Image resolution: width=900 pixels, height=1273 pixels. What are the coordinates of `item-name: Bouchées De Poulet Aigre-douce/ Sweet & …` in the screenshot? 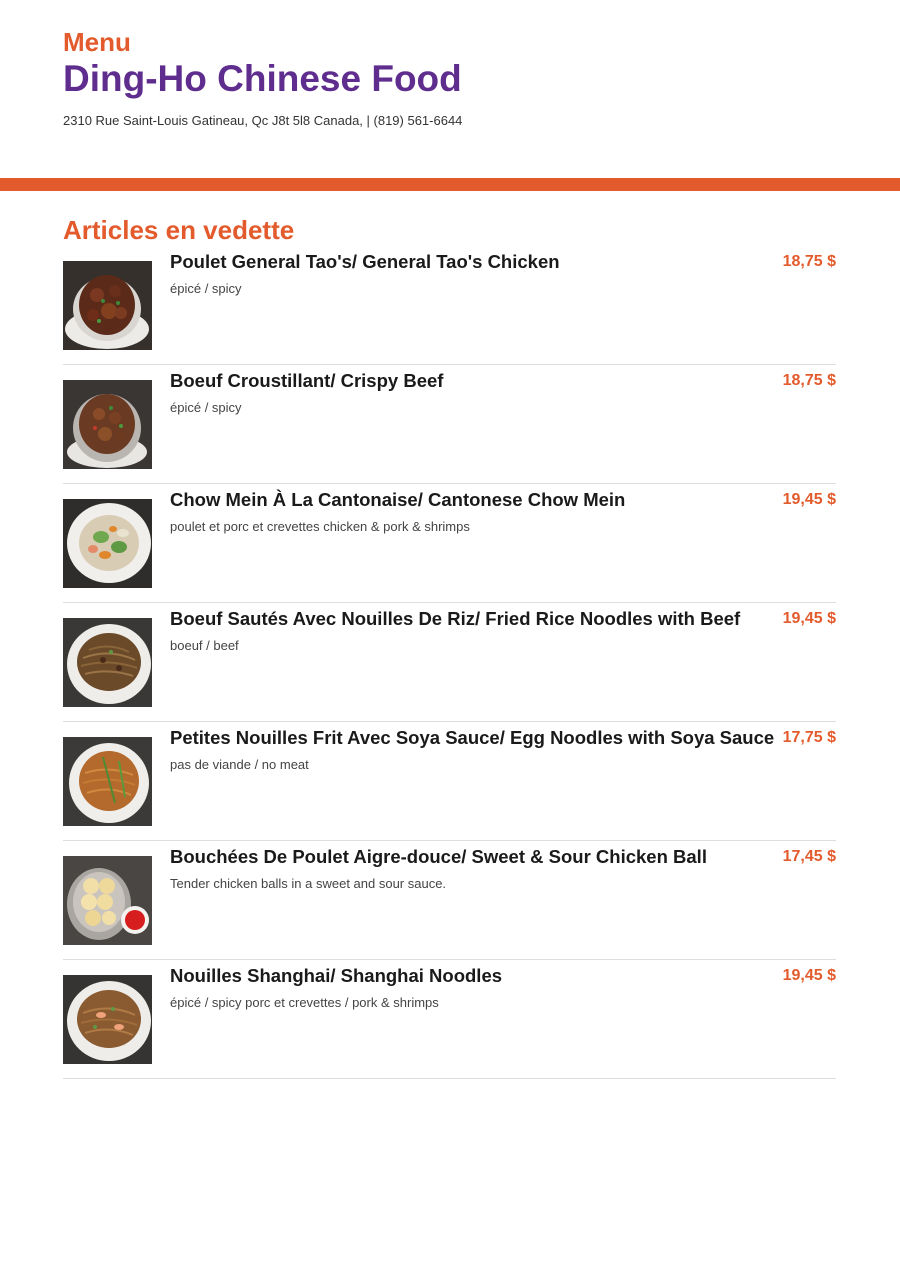 It's located at (438, 856).